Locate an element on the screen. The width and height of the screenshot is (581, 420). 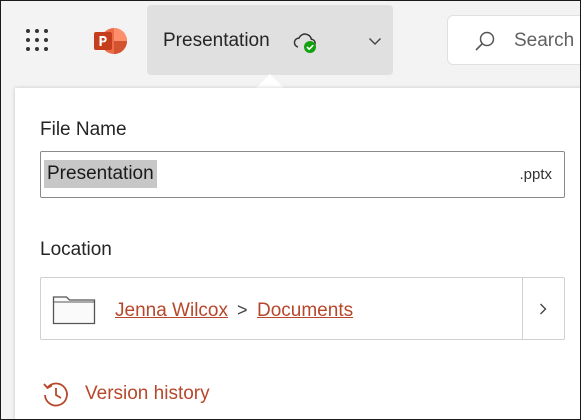
location-picker: Jenna Wilcox > Documents is located at coordinates (302, 308).